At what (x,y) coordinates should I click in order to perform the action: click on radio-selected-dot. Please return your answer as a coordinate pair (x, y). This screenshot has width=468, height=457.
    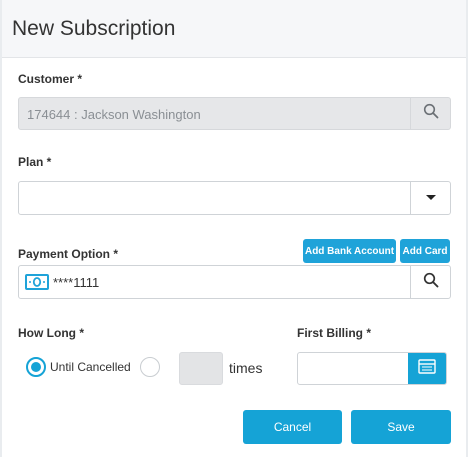
    Looking at the image, I should click on (36, 367).